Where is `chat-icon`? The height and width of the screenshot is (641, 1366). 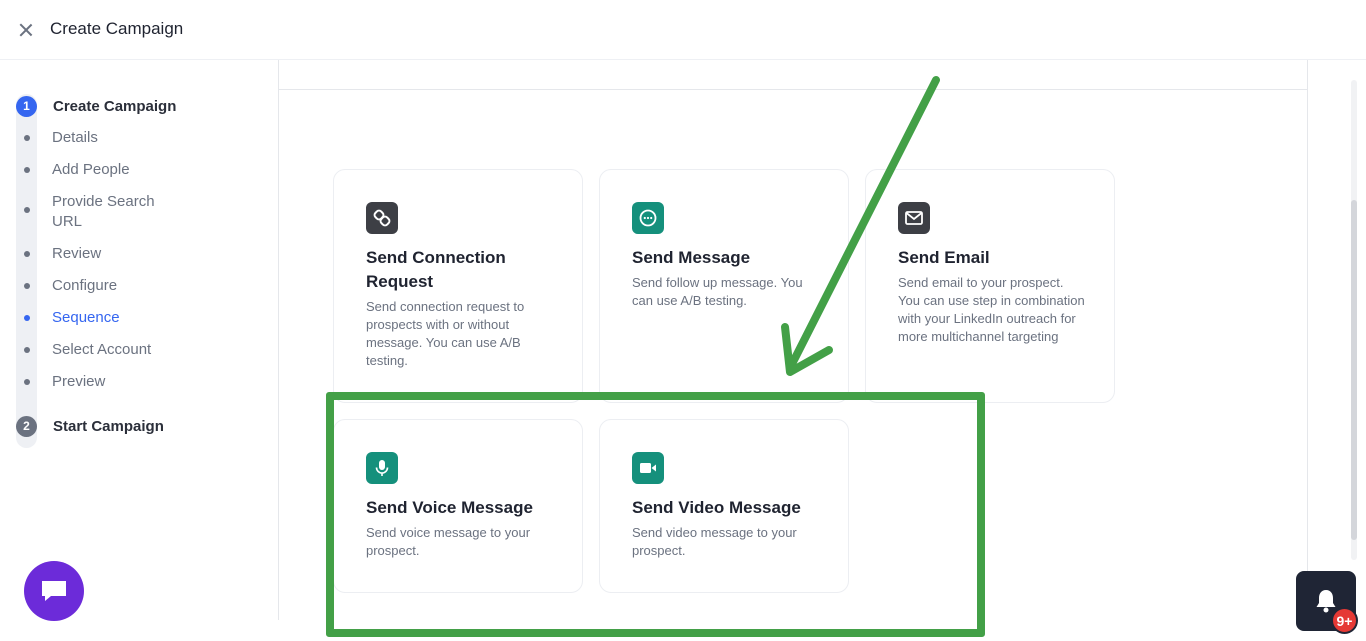 chat-icon is located at coordinates (54, 591).